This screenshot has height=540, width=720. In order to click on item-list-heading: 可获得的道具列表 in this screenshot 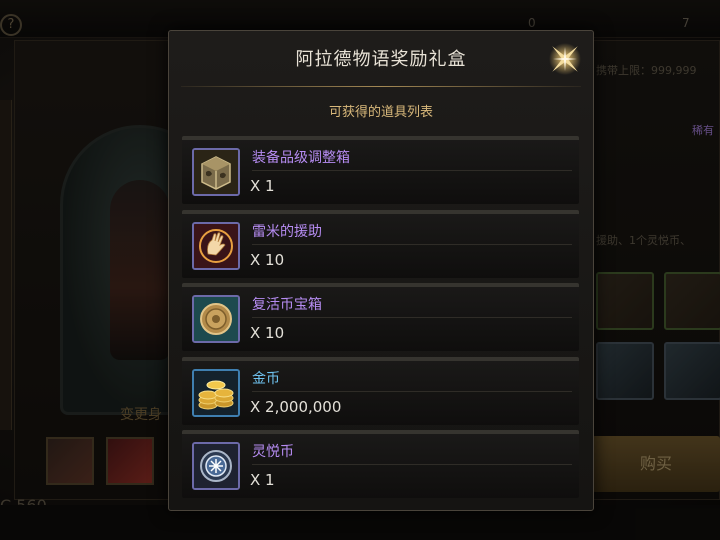, I will do `click(380, 112)`.